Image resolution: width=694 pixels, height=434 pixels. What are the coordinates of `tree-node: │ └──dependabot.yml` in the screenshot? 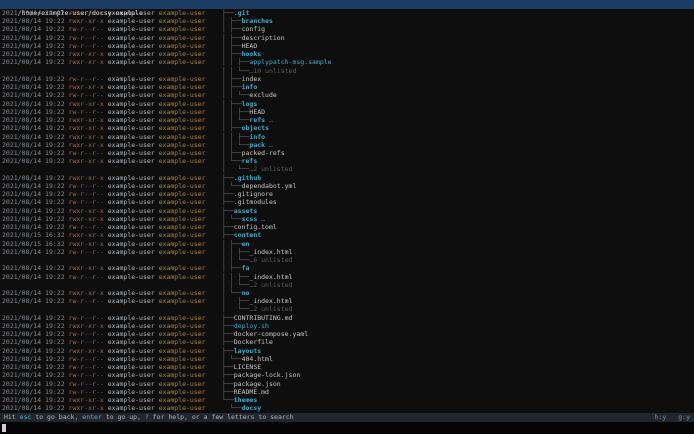 It's located at (259, 186).